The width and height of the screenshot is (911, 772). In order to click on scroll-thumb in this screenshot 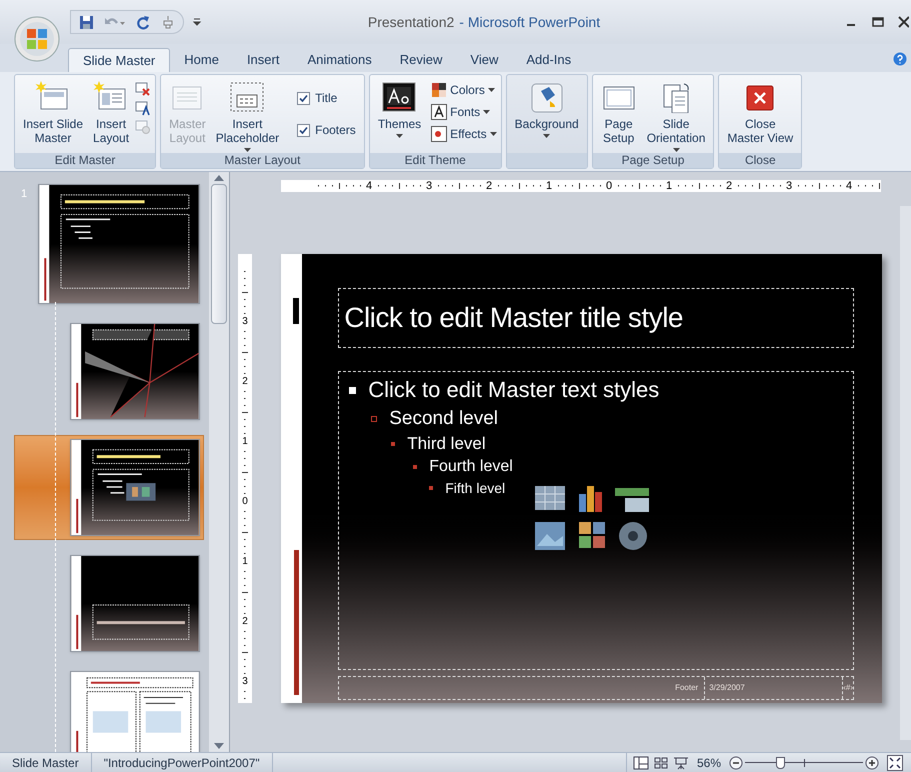, I will do `click(219, 254)`.